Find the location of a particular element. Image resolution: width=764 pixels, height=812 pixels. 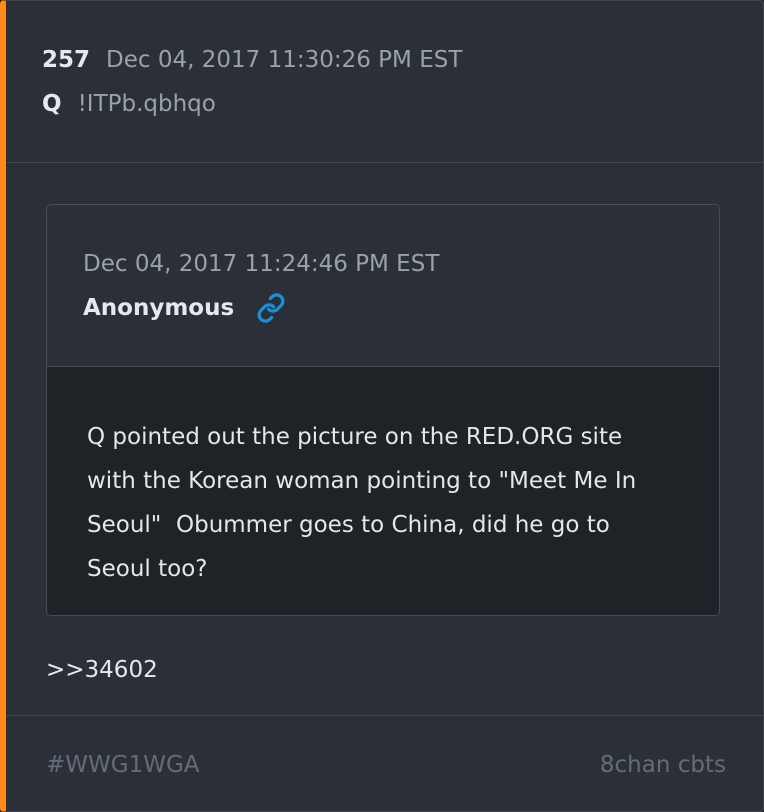

post-timestamp: Dec 04, 2017 11:30:26 PM EST is located at coordinates (284, 60).